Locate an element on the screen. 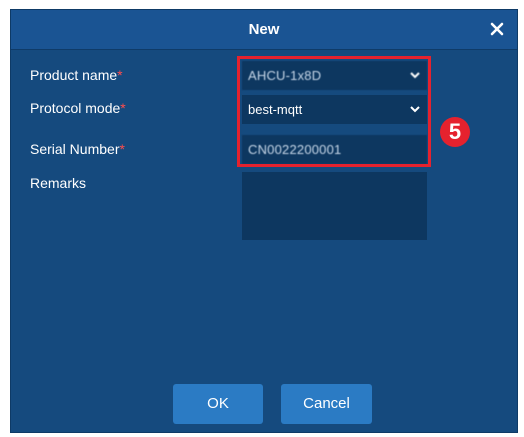  product-name-label: Product name* is located at coordinates (76, 75).